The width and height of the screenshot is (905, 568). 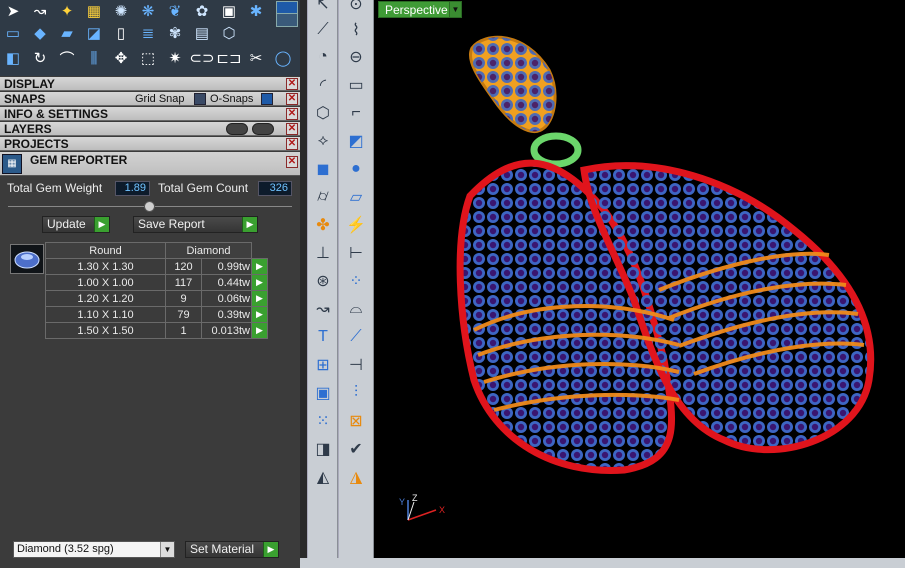 What do you see at coordinates (121, 11) in the screenshot?
I see `gem-sparkle-icon: ✺` at bounding box center [121, 11].